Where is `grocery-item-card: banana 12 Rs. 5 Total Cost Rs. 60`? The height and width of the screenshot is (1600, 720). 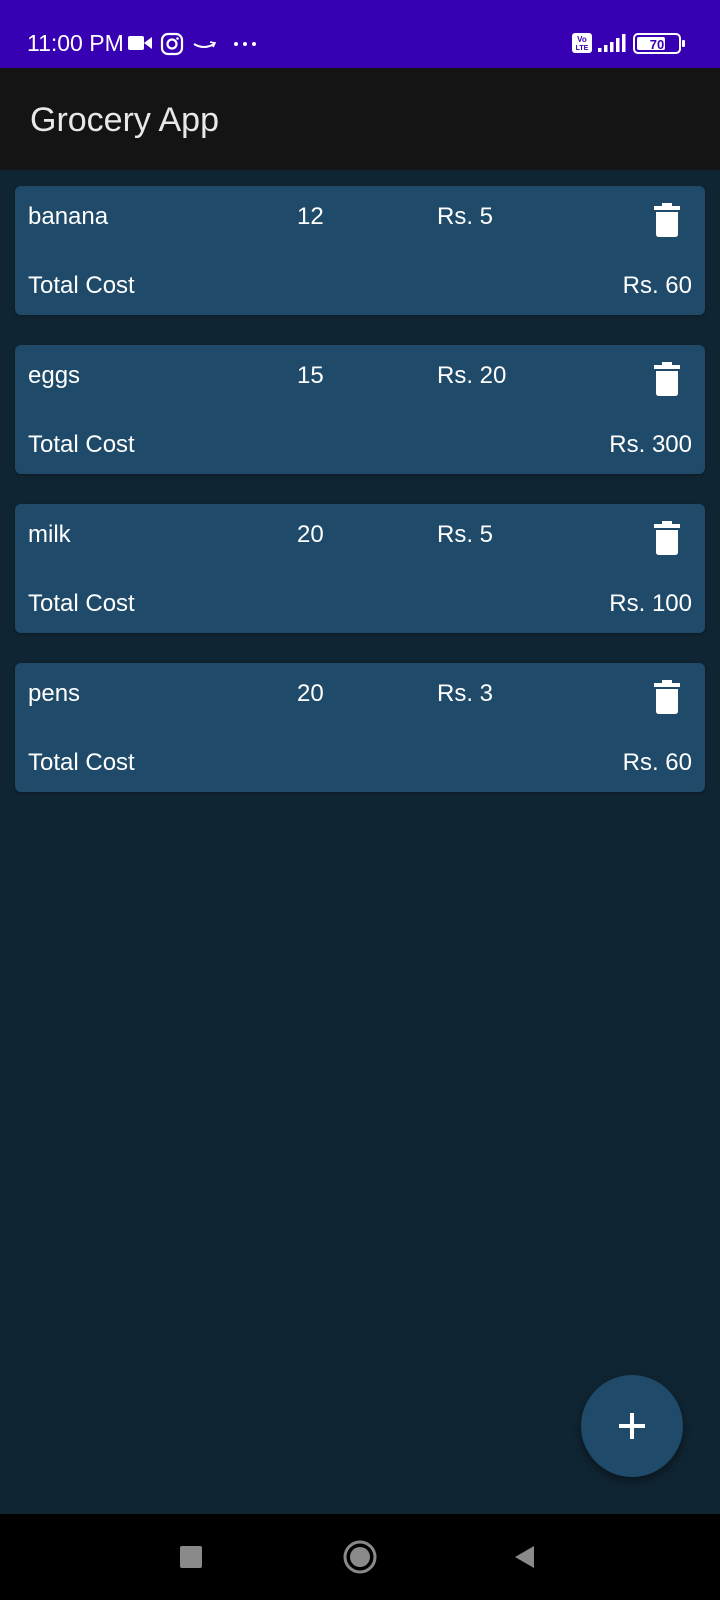
grocery-item-card: banana 12 Rs. 5 Total Cost Rs. 60 is located at coordinates (360, 250).